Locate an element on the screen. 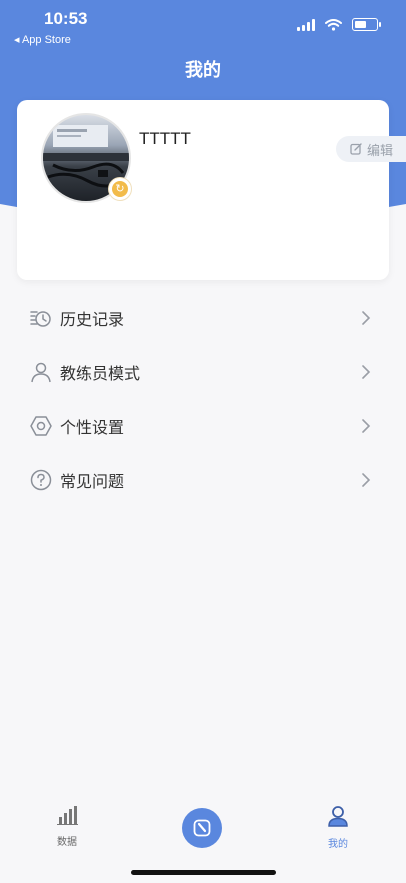 Image resolution: width=406 pixels, height=883 pixels. edit-profile-button: 编辑 is located at coordinates (371, 149).